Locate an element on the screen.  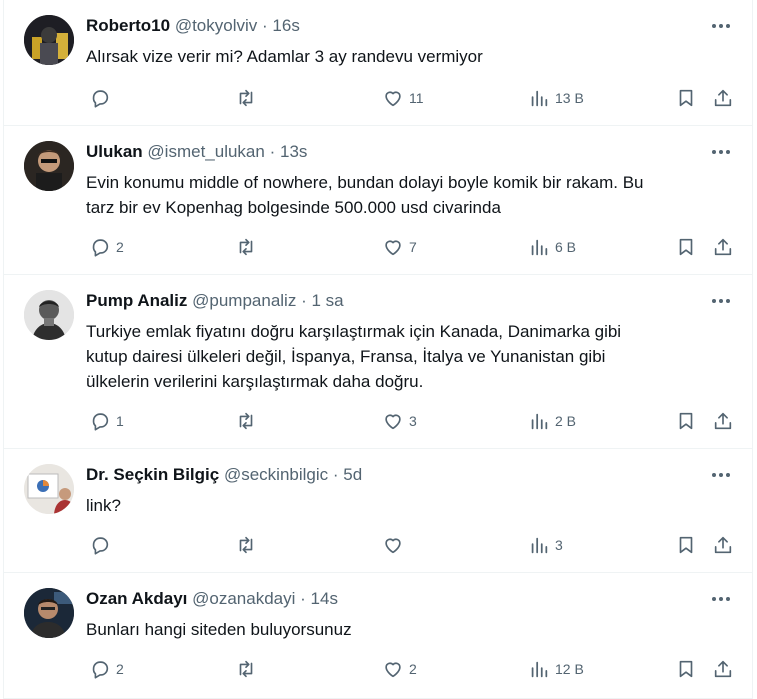
user-handle: @ismet_ulukan is located at coordinates (205, 151).